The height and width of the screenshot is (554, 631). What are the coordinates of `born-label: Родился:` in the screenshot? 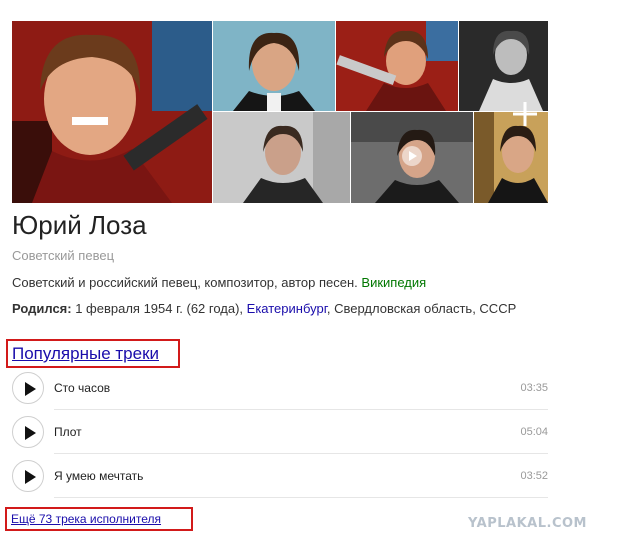 It's located at (42, 308).